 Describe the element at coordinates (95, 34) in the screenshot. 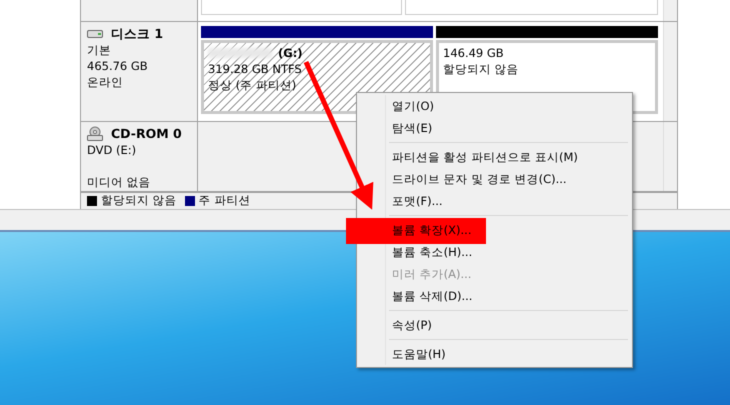

I see `hard-drive-icon` at that location.